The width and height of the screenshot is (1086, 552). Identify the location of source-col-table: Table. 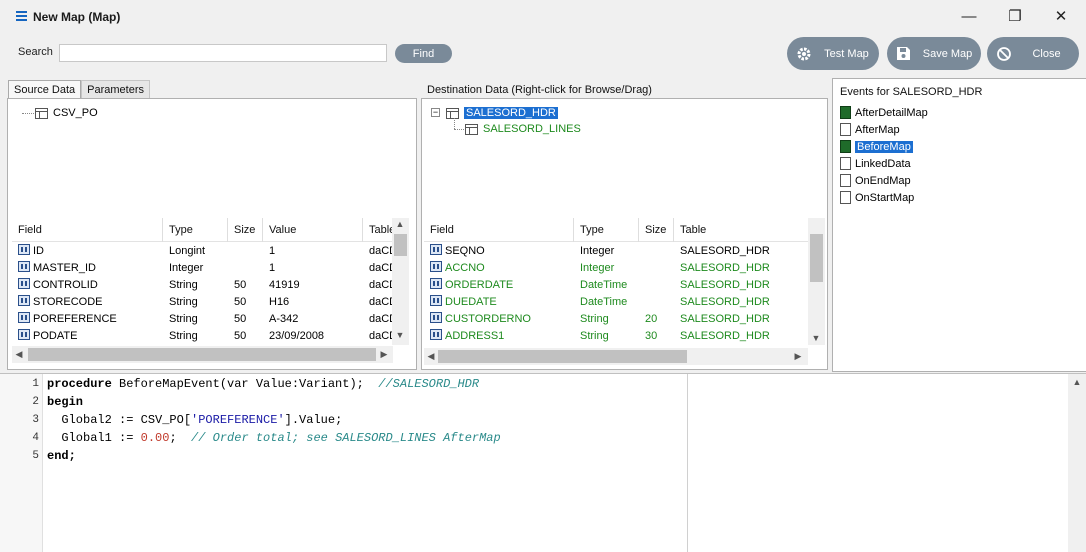
(379, 230).